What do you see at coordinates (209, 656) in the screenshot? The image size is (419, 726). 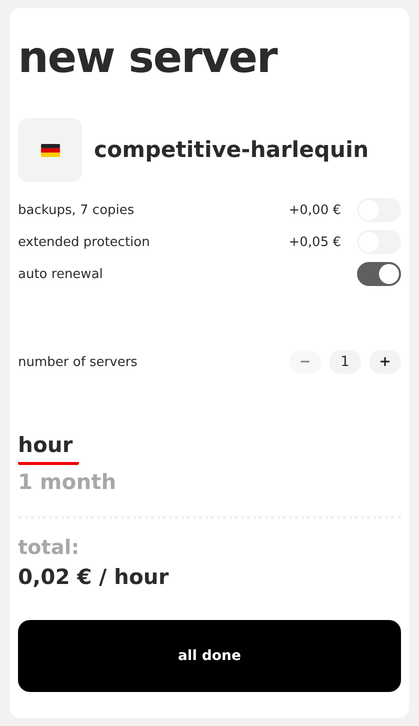 I see `done-button: all done` at bounding box center [209, 656].